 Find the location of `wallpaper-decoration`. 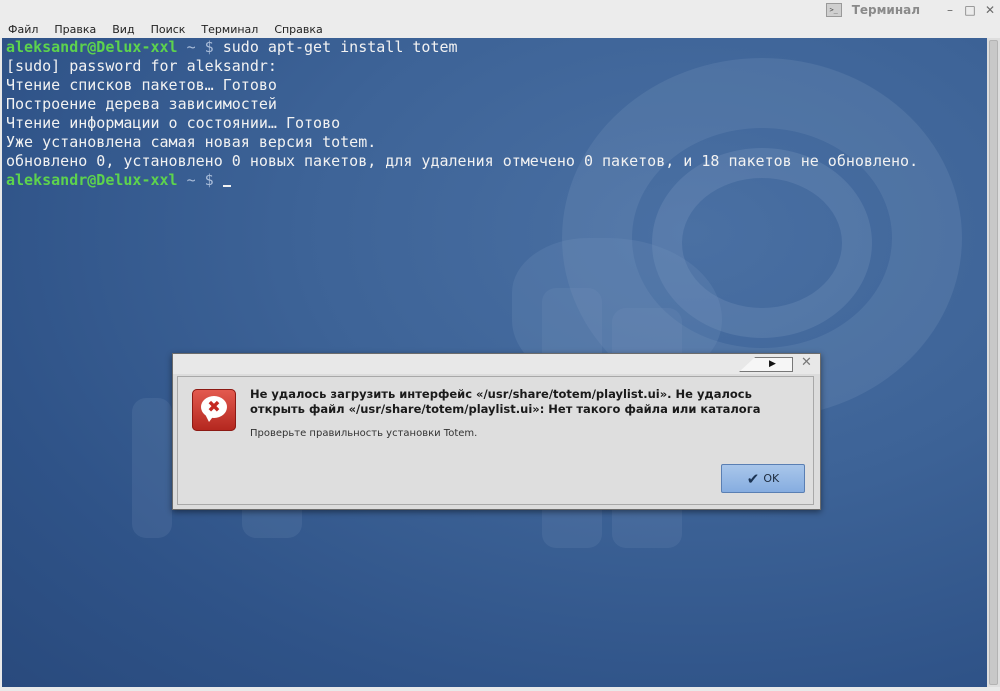

wallpaper-decoration is located at coordinates (152, 468).